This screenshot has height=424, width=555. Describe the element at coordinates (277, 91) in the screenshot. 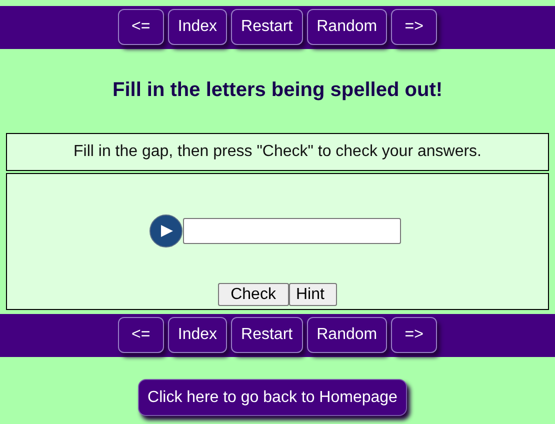

I see `page-title: Fill in the letters being spelled out!` at that location.